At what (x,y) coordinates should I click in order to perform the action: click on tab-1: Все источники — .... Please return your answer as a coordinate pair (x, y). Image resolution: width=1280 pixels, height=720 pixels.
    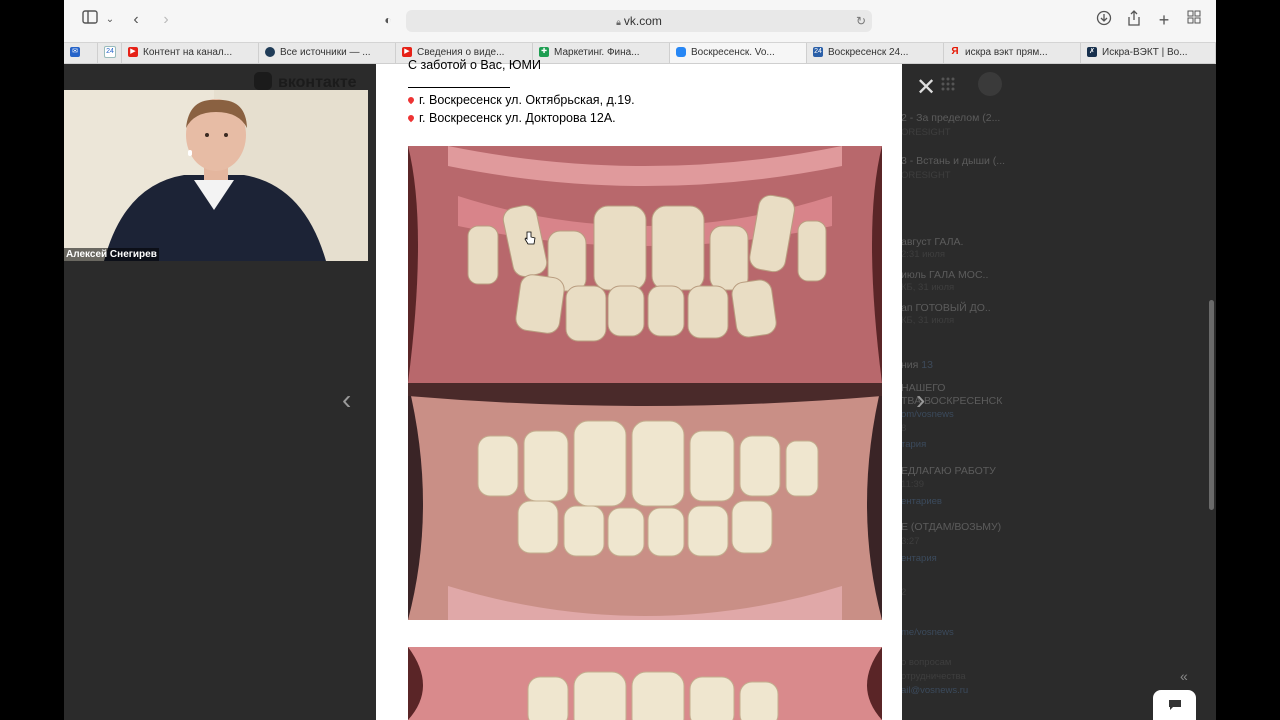
    Looking at the image, I should click on (327, 53).